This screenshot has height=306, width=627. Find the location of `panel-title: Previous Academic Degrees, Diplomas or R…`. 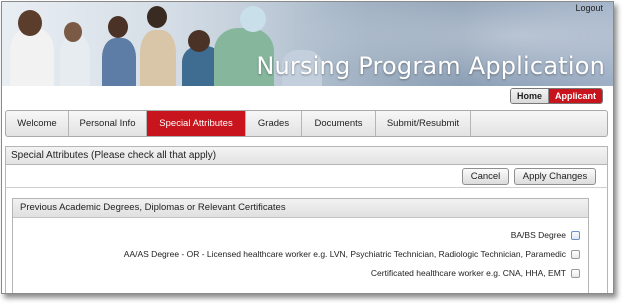

panel-title: Previous Academic Degrees, Diplomas or R… is located at coordinates (300, 208).